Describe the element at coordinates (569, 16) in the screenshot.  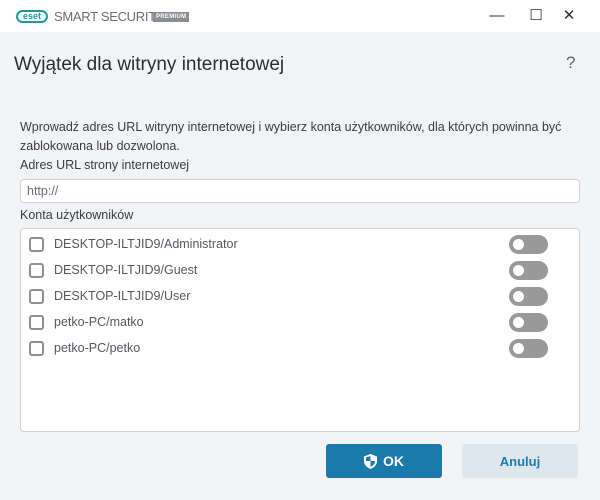
I see `close-button: ✕` at that location.